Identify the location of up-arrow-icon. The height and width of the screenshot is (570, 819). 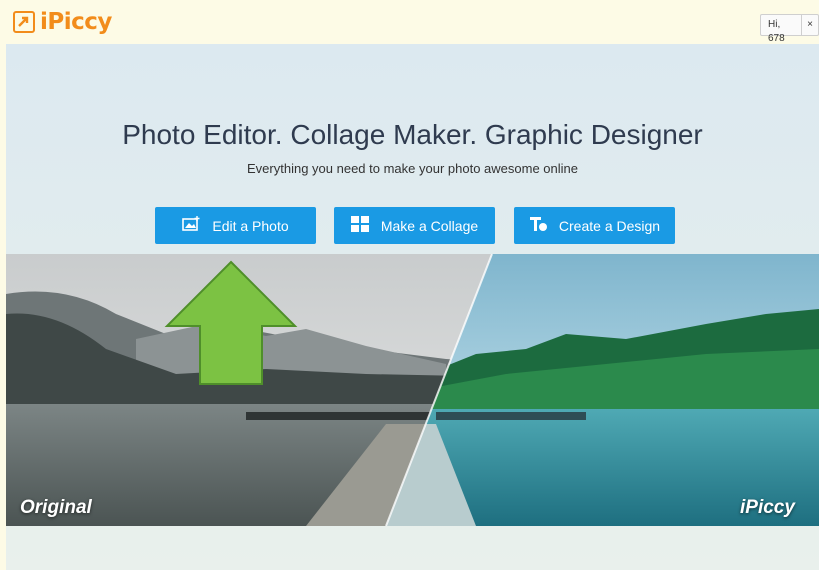
(231, 304).